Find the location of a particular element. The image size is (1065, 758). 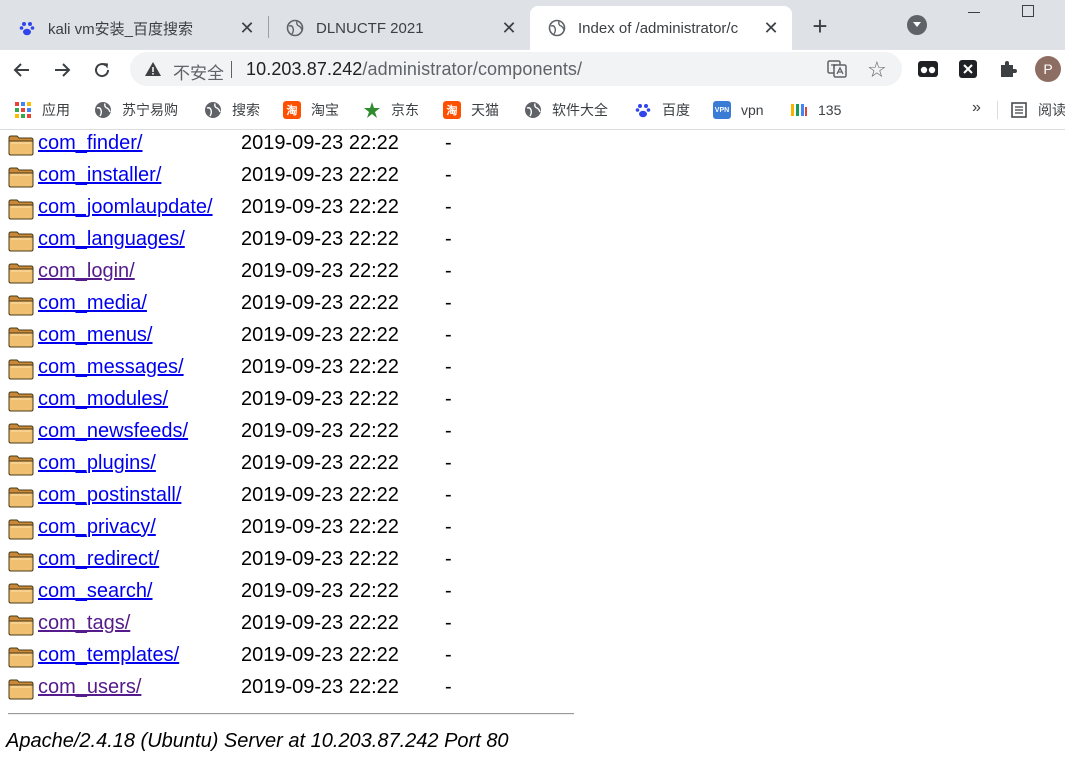

bookmark-label: 135 is located at coordinates (830, 110).